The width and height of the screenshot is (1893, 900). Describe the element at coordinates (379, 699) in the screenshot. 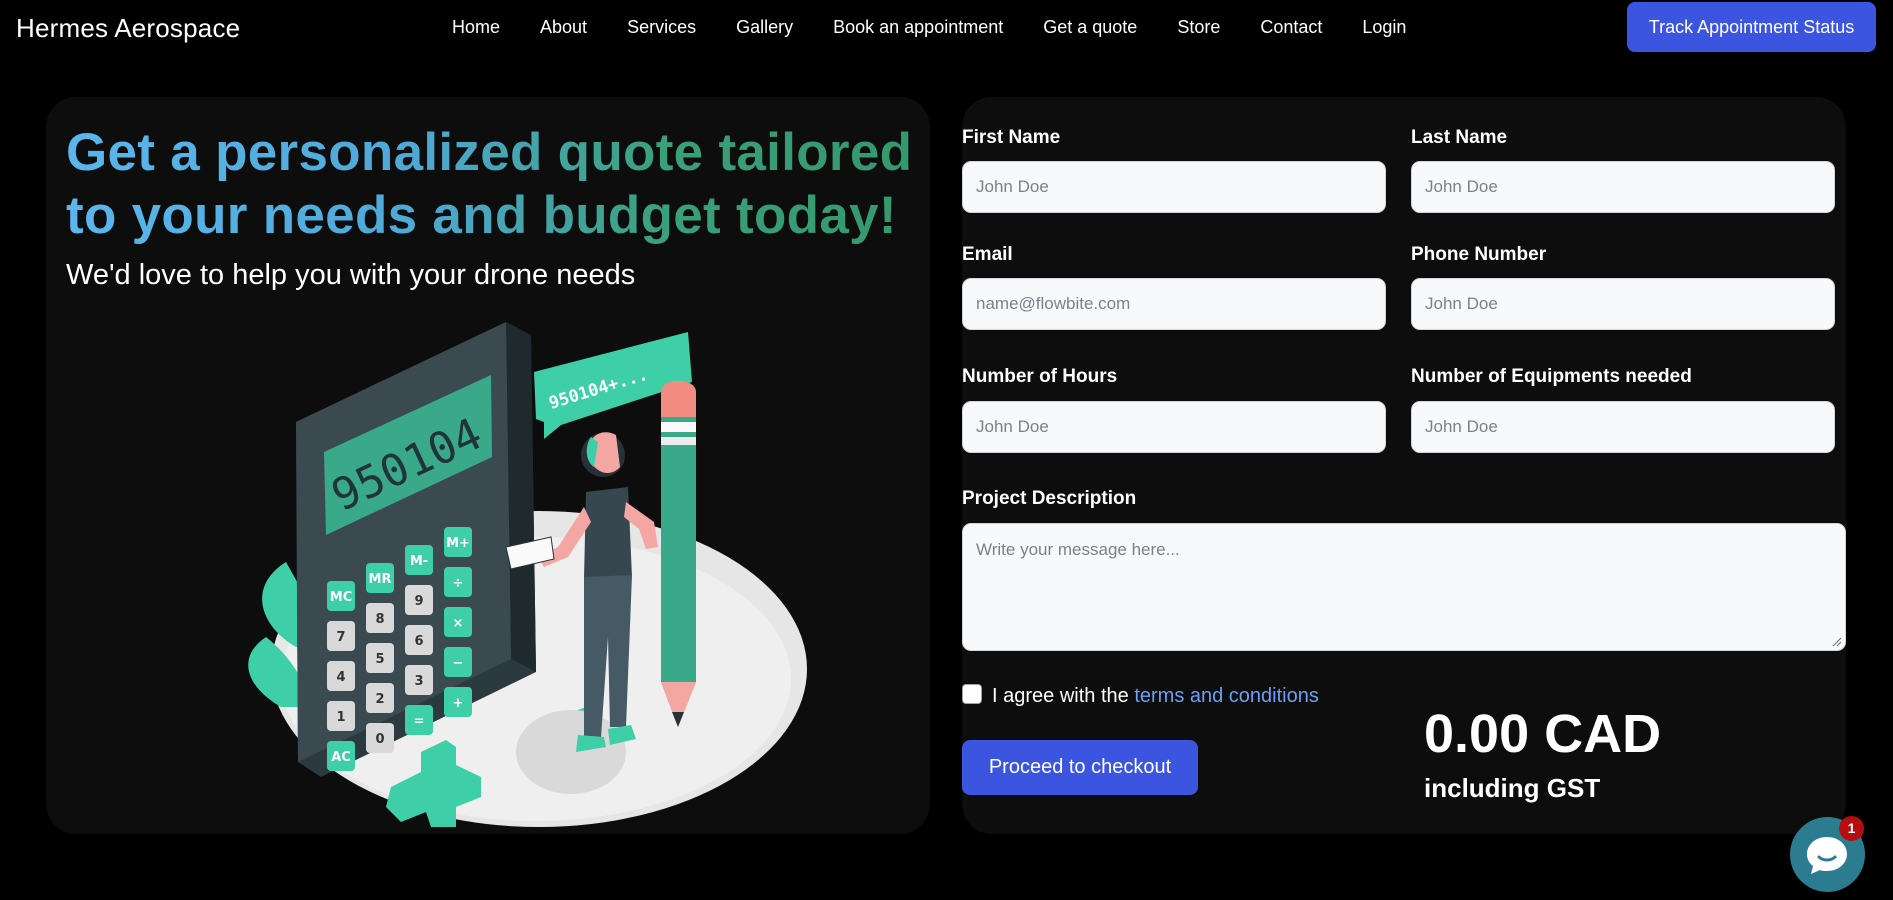

I see `svg-text: 2` at that location.